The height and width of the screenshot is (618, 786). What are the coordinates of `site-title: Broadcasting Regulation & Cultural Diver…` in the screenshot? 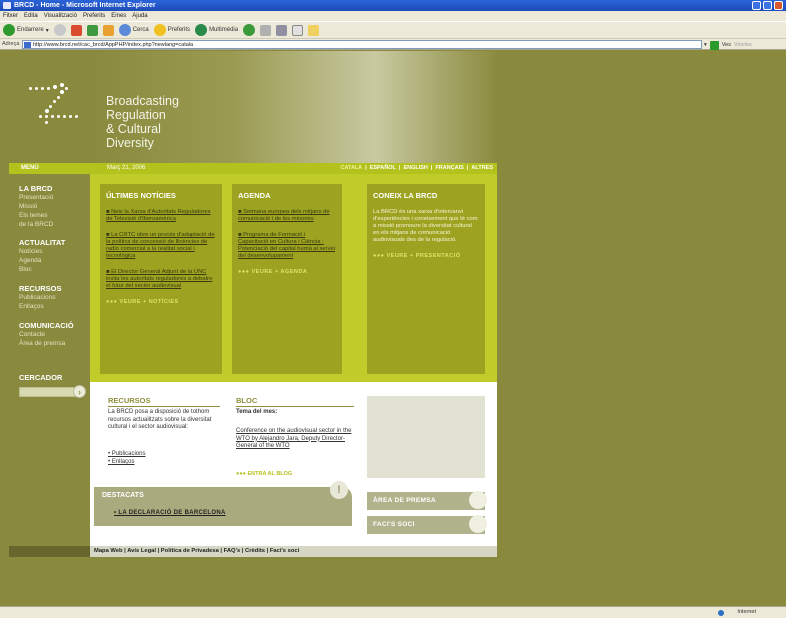 It's located at (142, 122).